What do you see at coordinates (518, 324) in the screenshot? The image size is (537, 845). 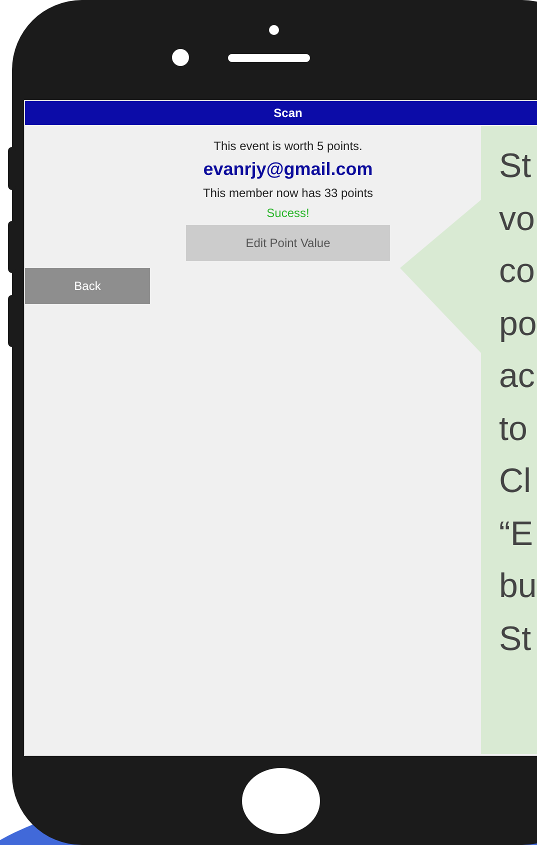 I see `callout-text: po` at bounding box center [518, 324].